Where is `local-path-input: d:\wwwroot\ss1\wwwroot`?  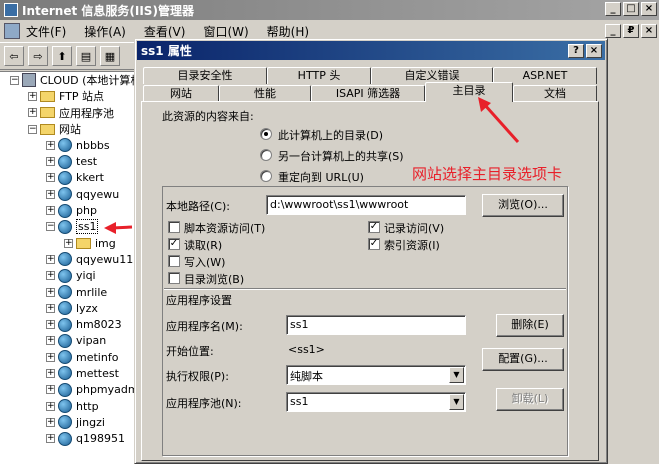
local-path-input: d:\wwwroot\ss1\wwwroot is located at coordinates (366, 205).